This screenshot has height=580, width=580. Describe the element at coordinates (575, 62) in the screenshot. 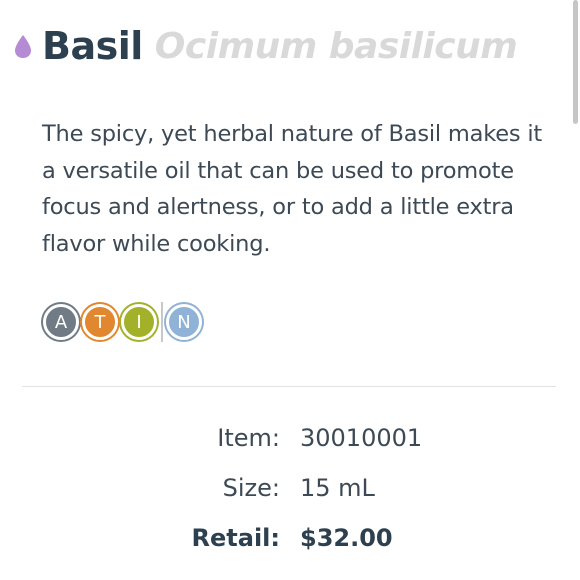

I see `scrollbar` at that location.